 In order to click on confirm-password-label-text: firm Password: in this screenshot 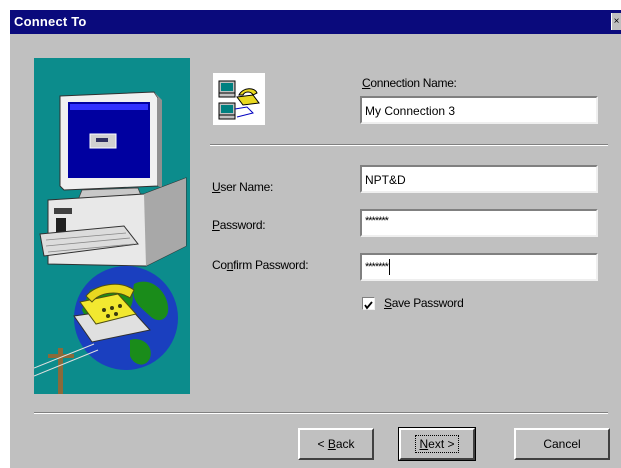, I will do `click(271, 265)`.